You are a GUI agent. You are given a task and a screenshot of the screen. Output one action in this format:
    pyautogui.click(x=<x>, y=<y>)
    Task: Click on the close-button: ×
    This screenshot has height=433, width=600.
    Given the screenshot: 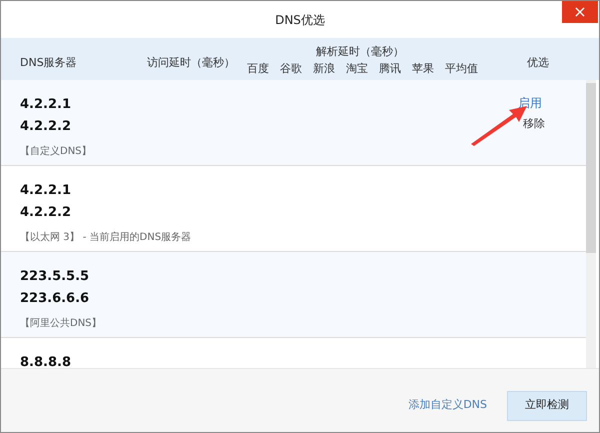 What is the action you would take?
    pyautogui.click(x=580, y=12)
    